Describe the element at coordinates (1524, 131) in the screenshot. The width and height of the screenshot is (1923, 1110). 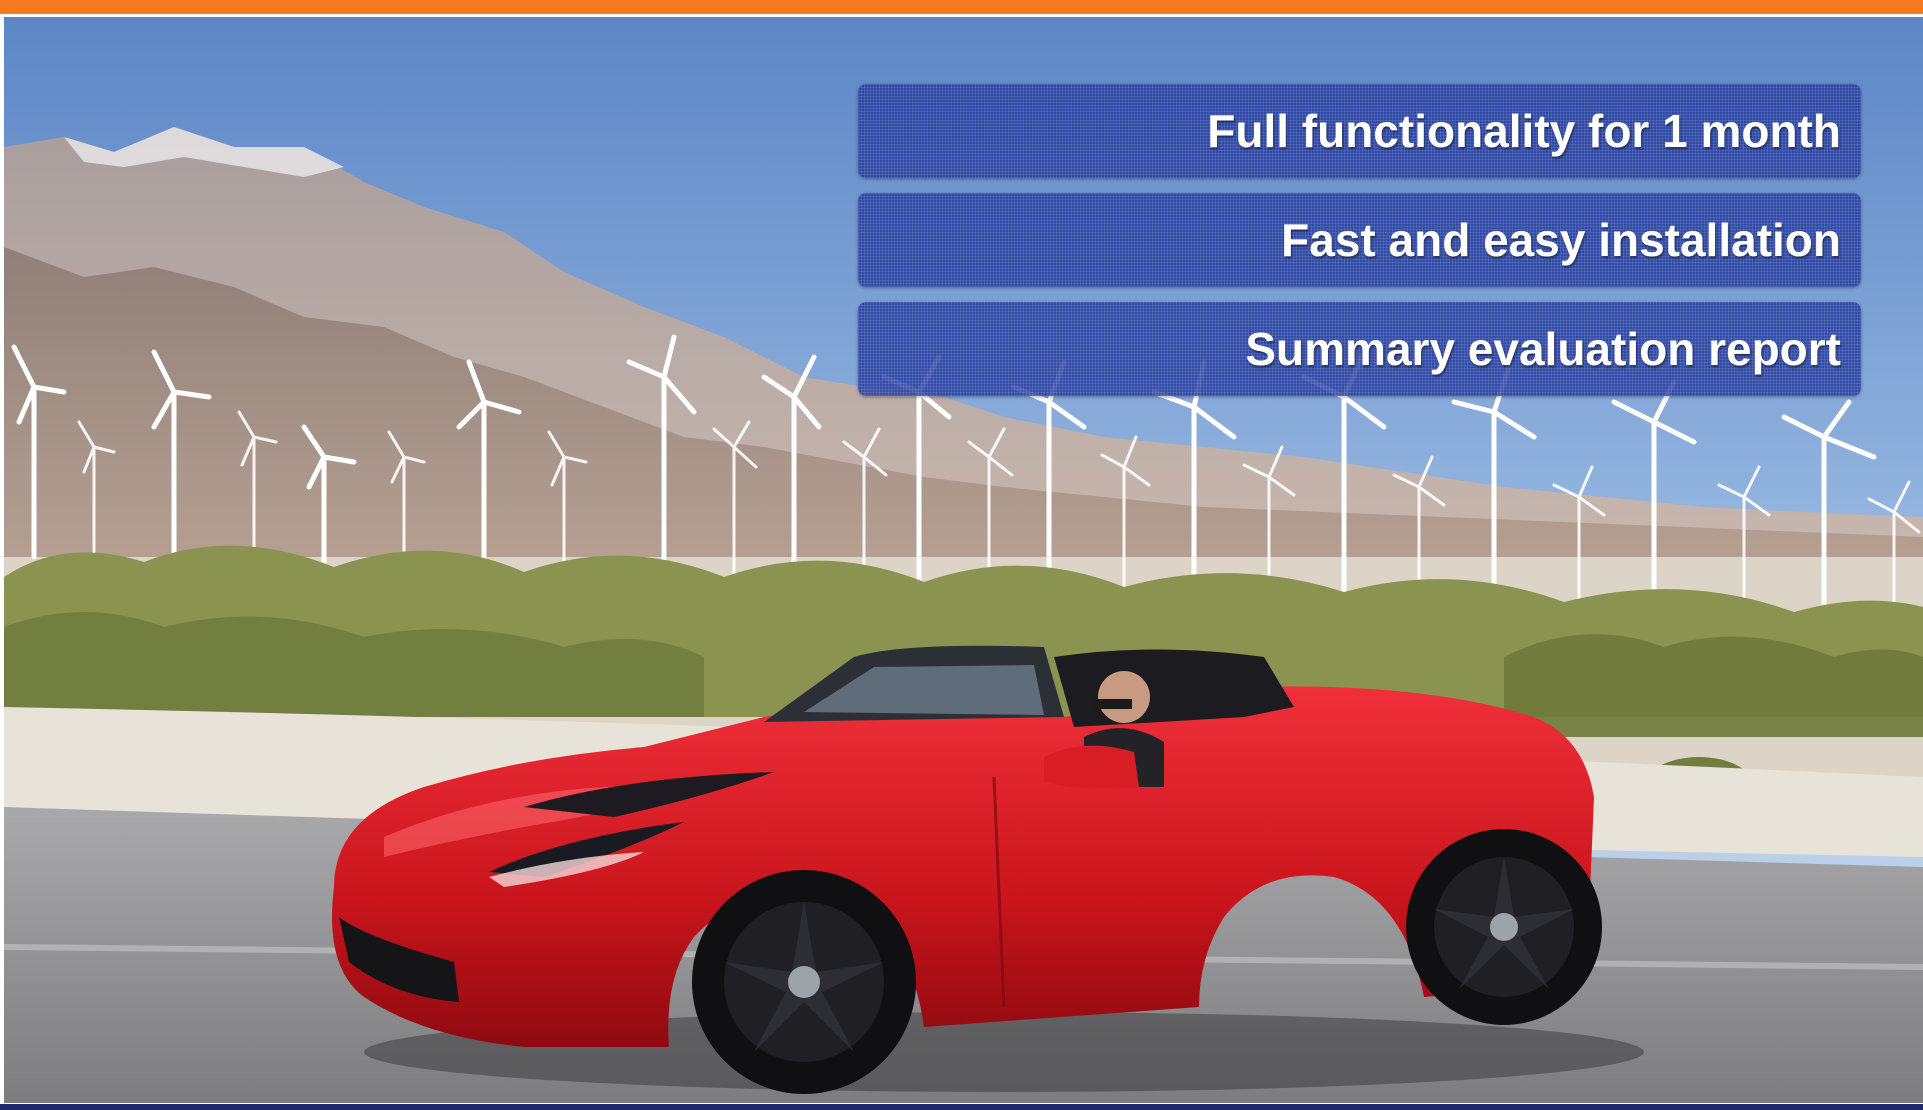
I see `feature-label: Full functionality for 1 month` at that location.